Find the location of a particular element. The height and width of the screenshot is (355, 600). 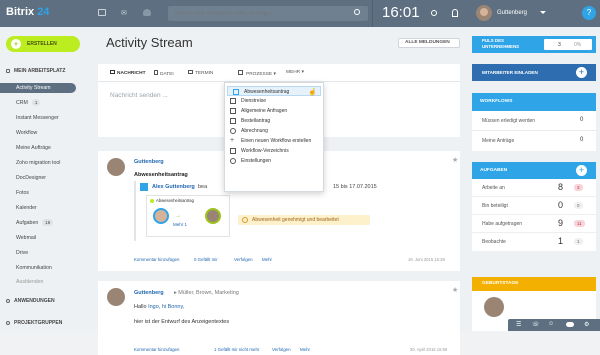

phone-icon: ☏ is located at coordinates (536, 324).